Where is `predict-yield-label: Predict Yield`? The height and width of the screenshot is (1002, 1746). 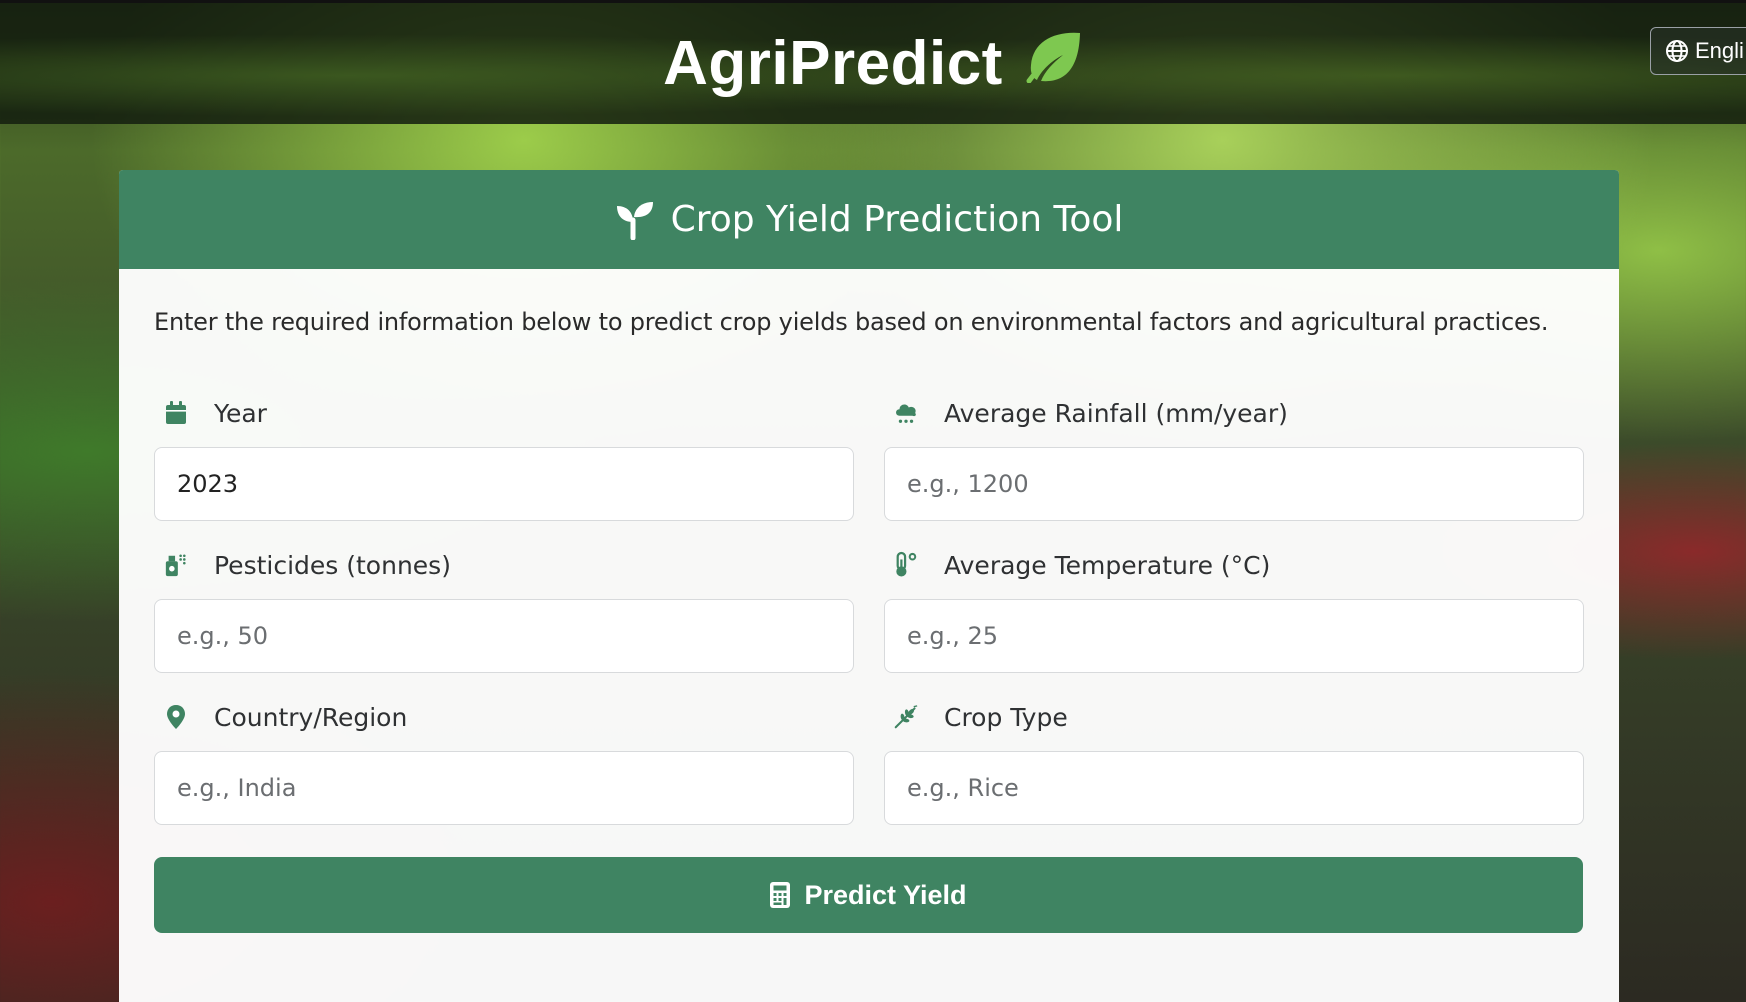
predict-yield-label: Predict Yield is located at coordinates (885, 894).